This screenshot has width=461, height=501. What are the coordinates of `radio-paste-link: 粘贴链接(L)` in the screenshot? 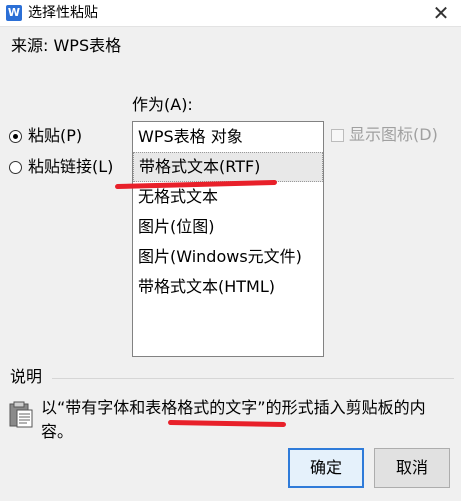 It's located at (61, 167).